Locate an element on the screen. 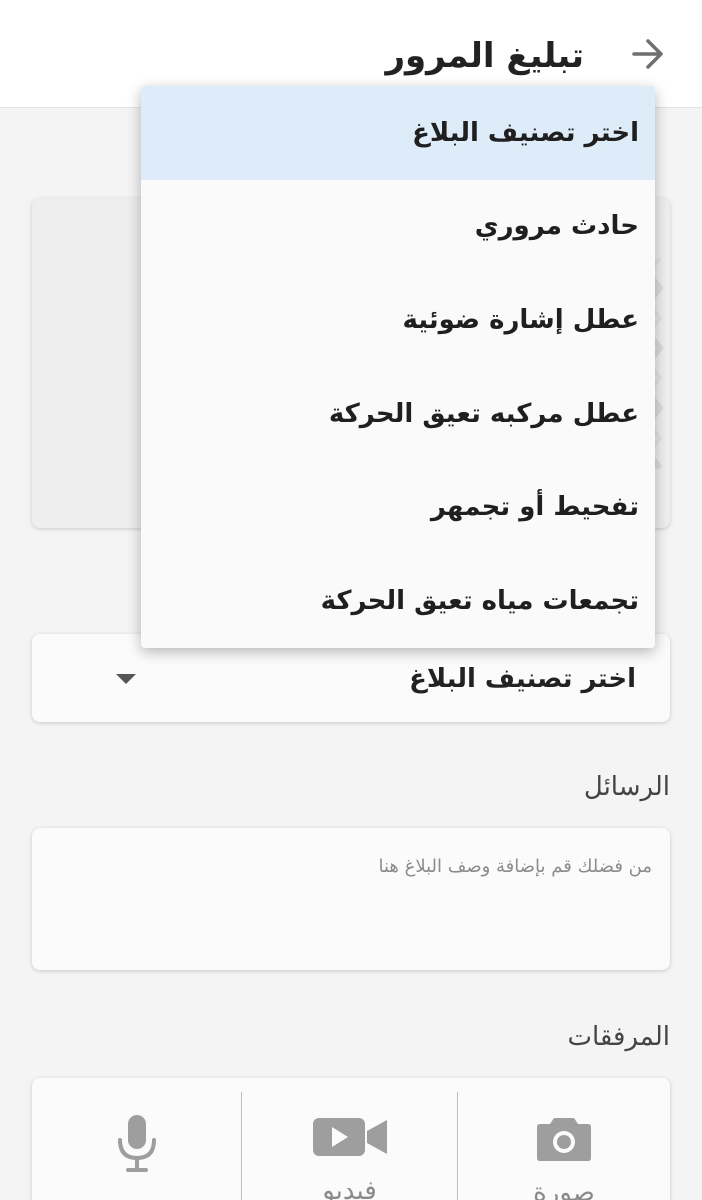 The height and width of the screenshot is (1200, 702). attach-video-label: فيديو is located at coordinates (349, 1188).